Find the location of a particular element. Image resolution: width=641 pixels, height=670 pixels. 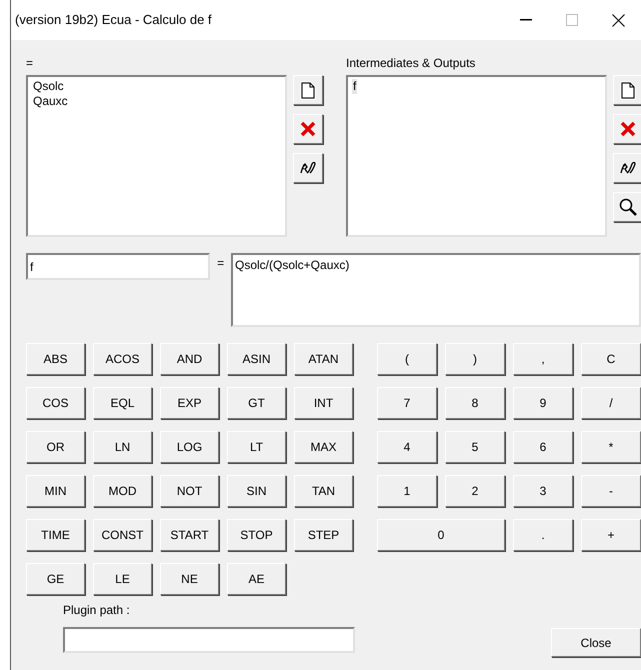

function-button: EXP is located at coordinates (189, 403).